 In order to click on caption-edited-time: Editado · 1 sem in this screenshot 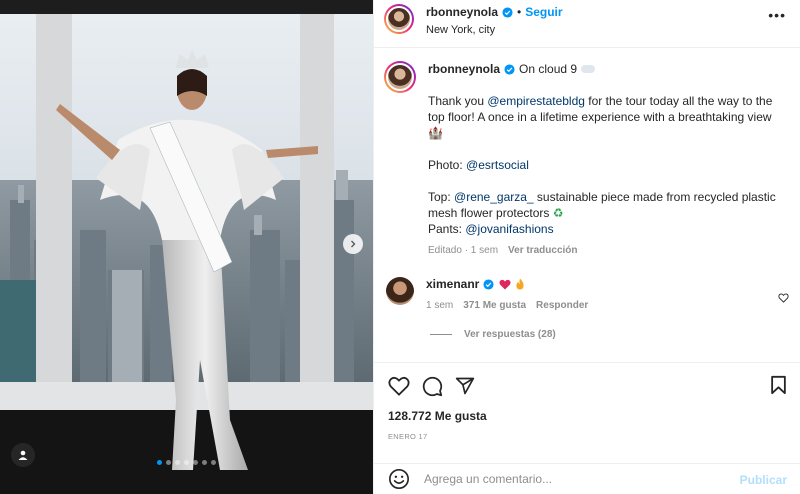, I will do `click(463, 250)`.